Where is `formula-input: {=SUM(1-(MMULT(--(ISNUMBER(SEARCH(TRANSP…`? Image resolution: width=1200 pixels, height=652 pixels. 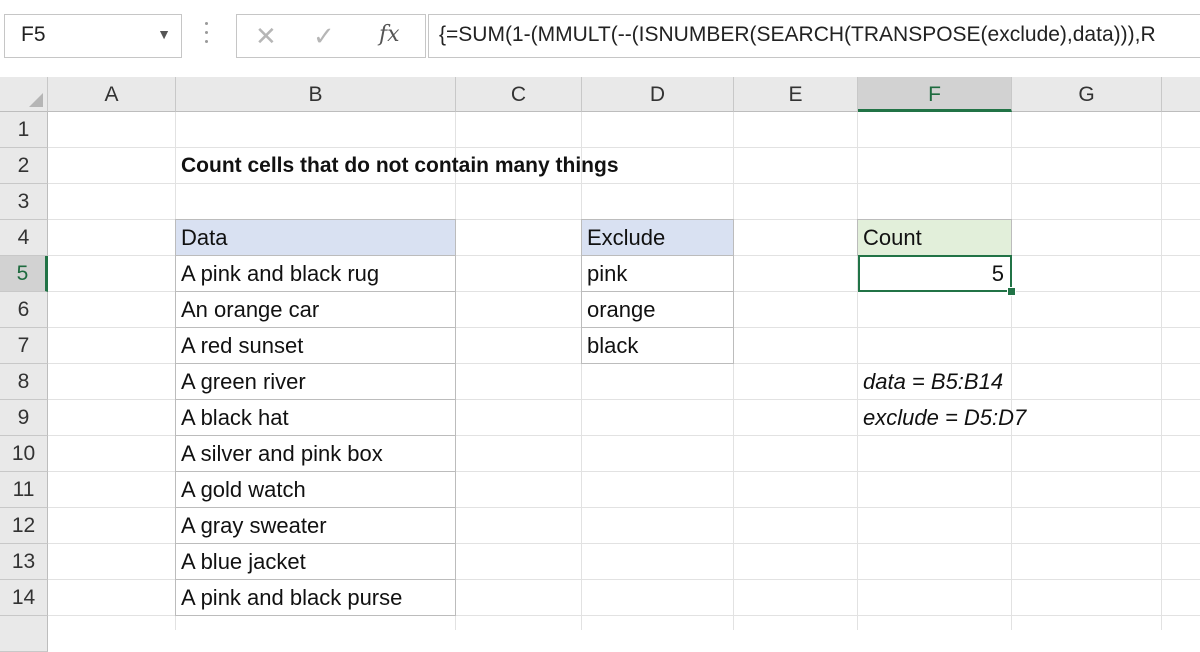 formula-input: {=SUM(1-(MMULT(--(ISNUMBER(SEARCH(TRANSP… is located at coordinates (814, 36).